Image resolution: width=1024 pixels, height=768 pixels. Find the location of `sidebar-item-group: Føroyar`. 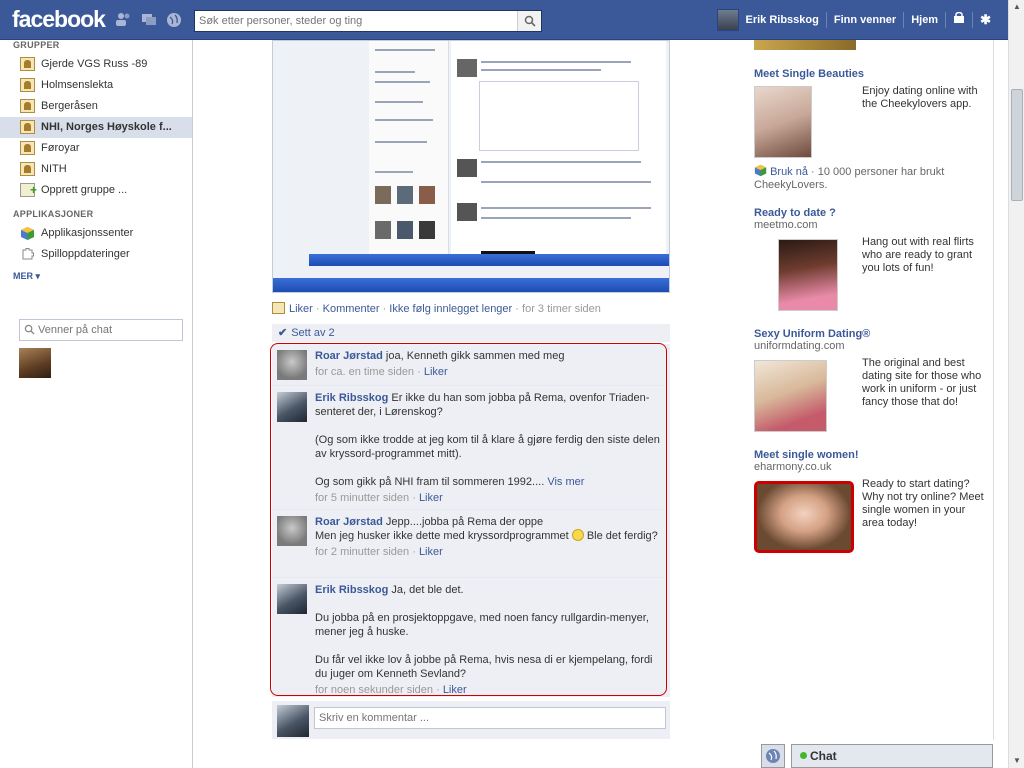

sidebar-item-group: Føroyar is located at coordinates (96, 148).